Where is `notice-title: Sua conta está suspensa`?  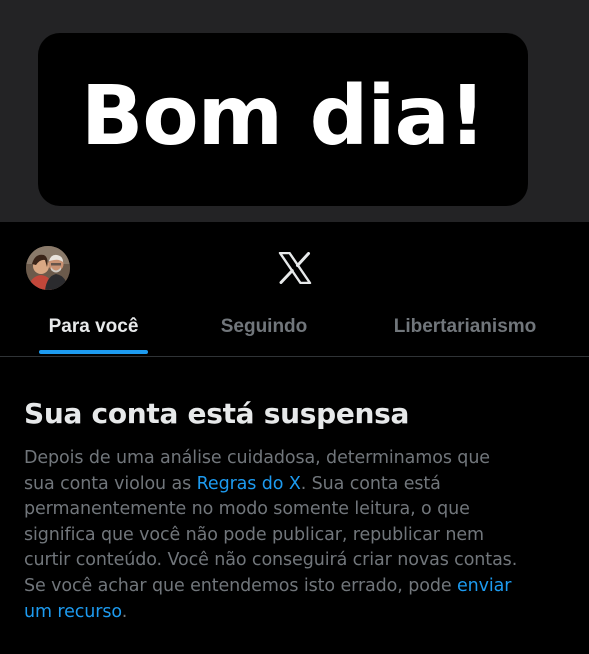 notice-title: Sua conta está suspensa is located at coordinates (217, 413).